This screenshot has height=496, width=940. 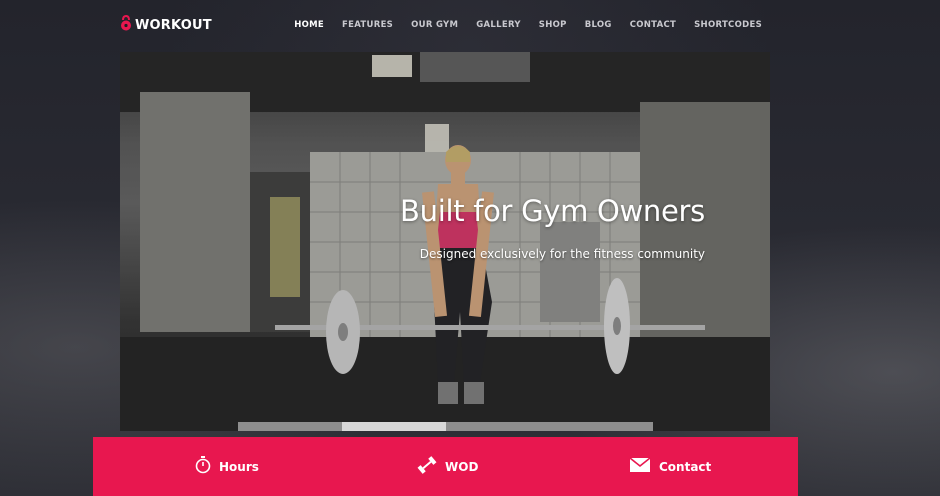 I want to click on nav-item-gallery: GALLERY, so click(x=498, y=25).